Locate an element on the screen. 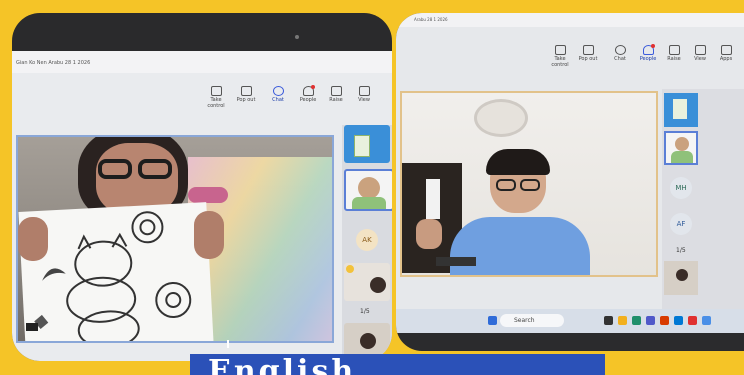 The image size is (744, 375). hand-raised-icon is located at coordinates (350, 269).